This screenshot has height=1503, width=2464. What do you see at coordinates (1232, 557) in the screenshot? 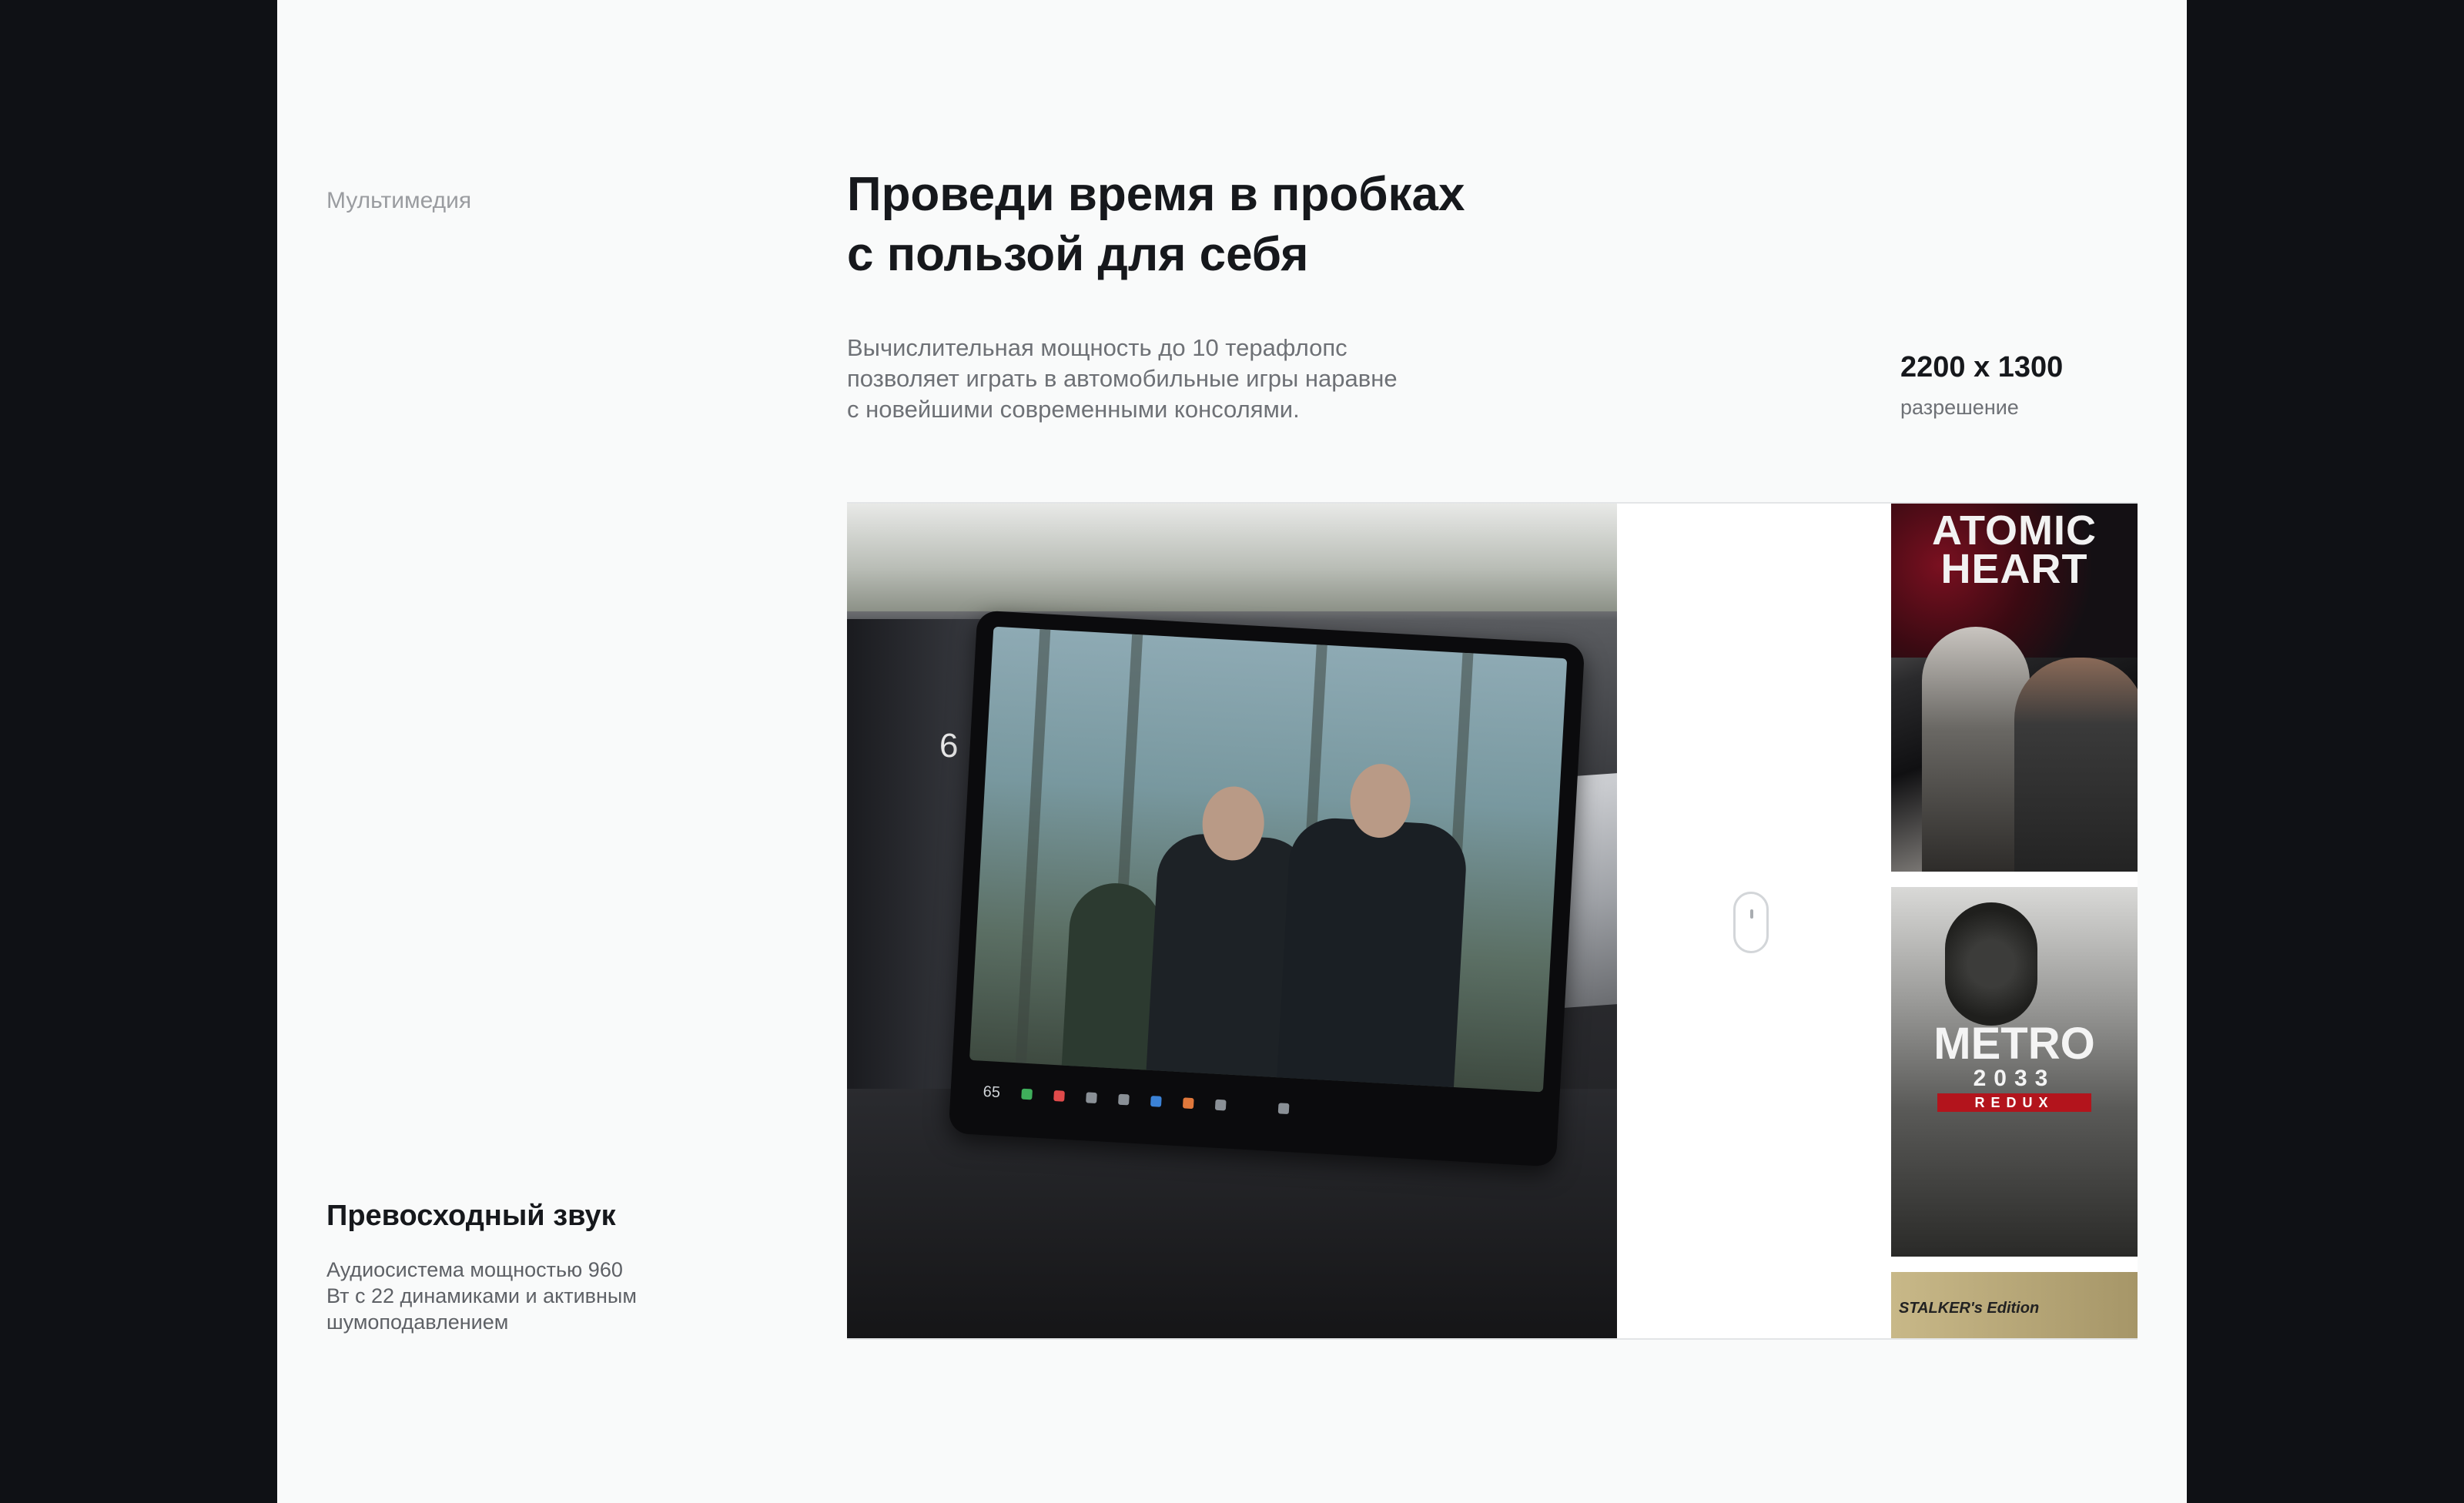
I see `windshield-view` at bounding box center [1232, 557].